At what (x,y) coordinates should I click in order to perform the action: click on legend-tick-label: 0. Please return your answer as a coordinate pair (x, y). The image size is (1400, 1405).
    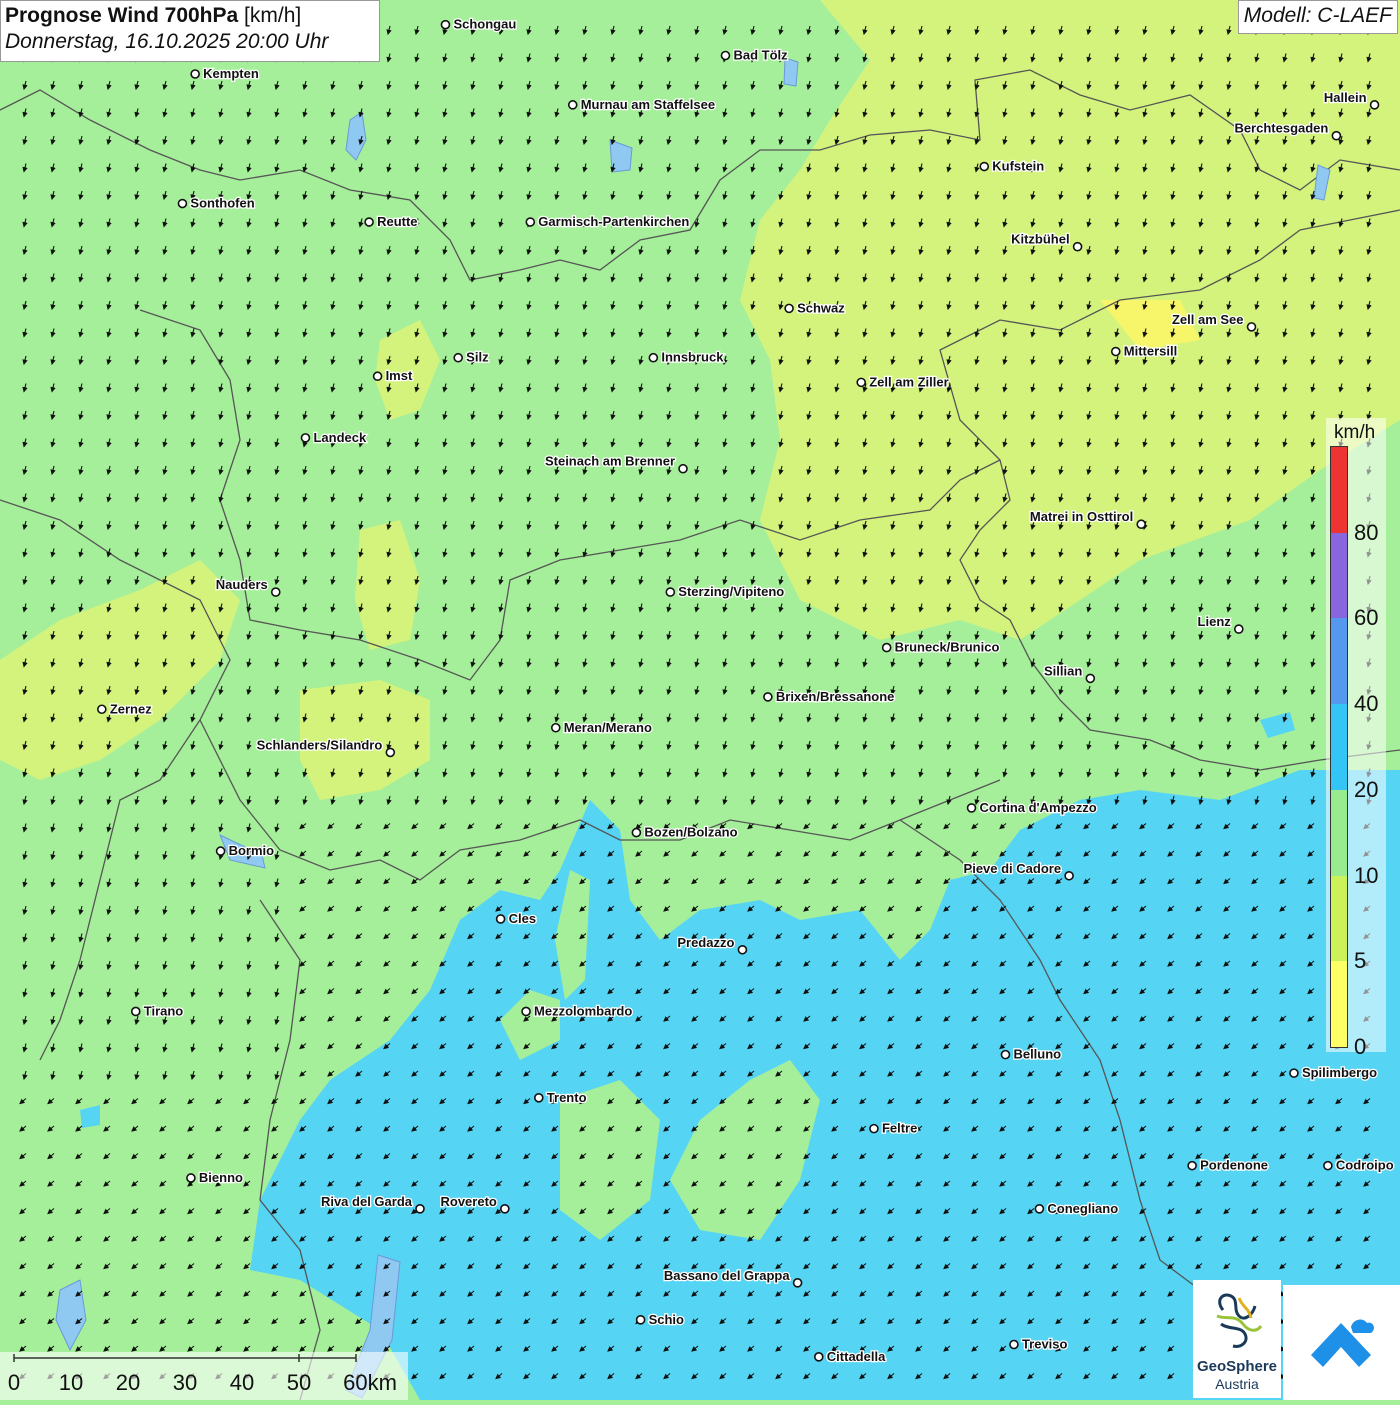
    Looking at the image, I should click on (1360, 1046).